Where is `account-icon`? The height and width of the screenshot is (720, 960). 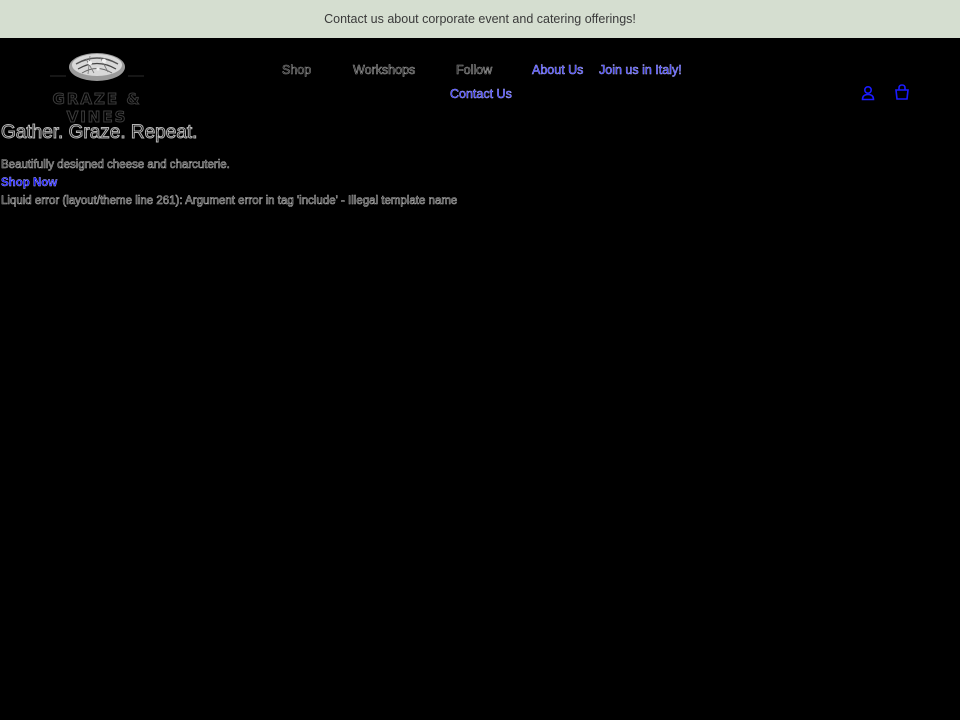
account-icon is located at coordinates (868, 93).